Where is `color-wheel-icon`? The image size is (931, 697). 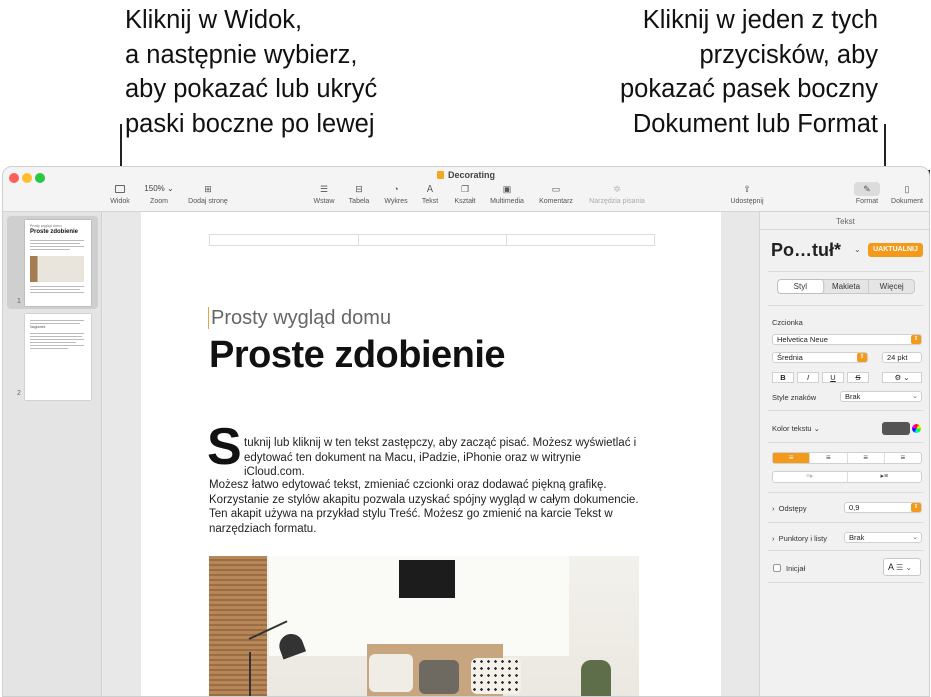 color-wheel-icon is located at coordinates (916, 428).